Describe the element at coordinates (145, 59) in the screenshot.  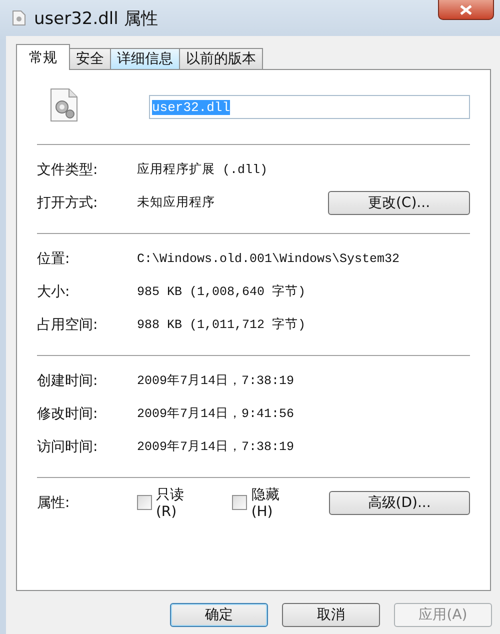
I see `tab: 详细信息` at that location.